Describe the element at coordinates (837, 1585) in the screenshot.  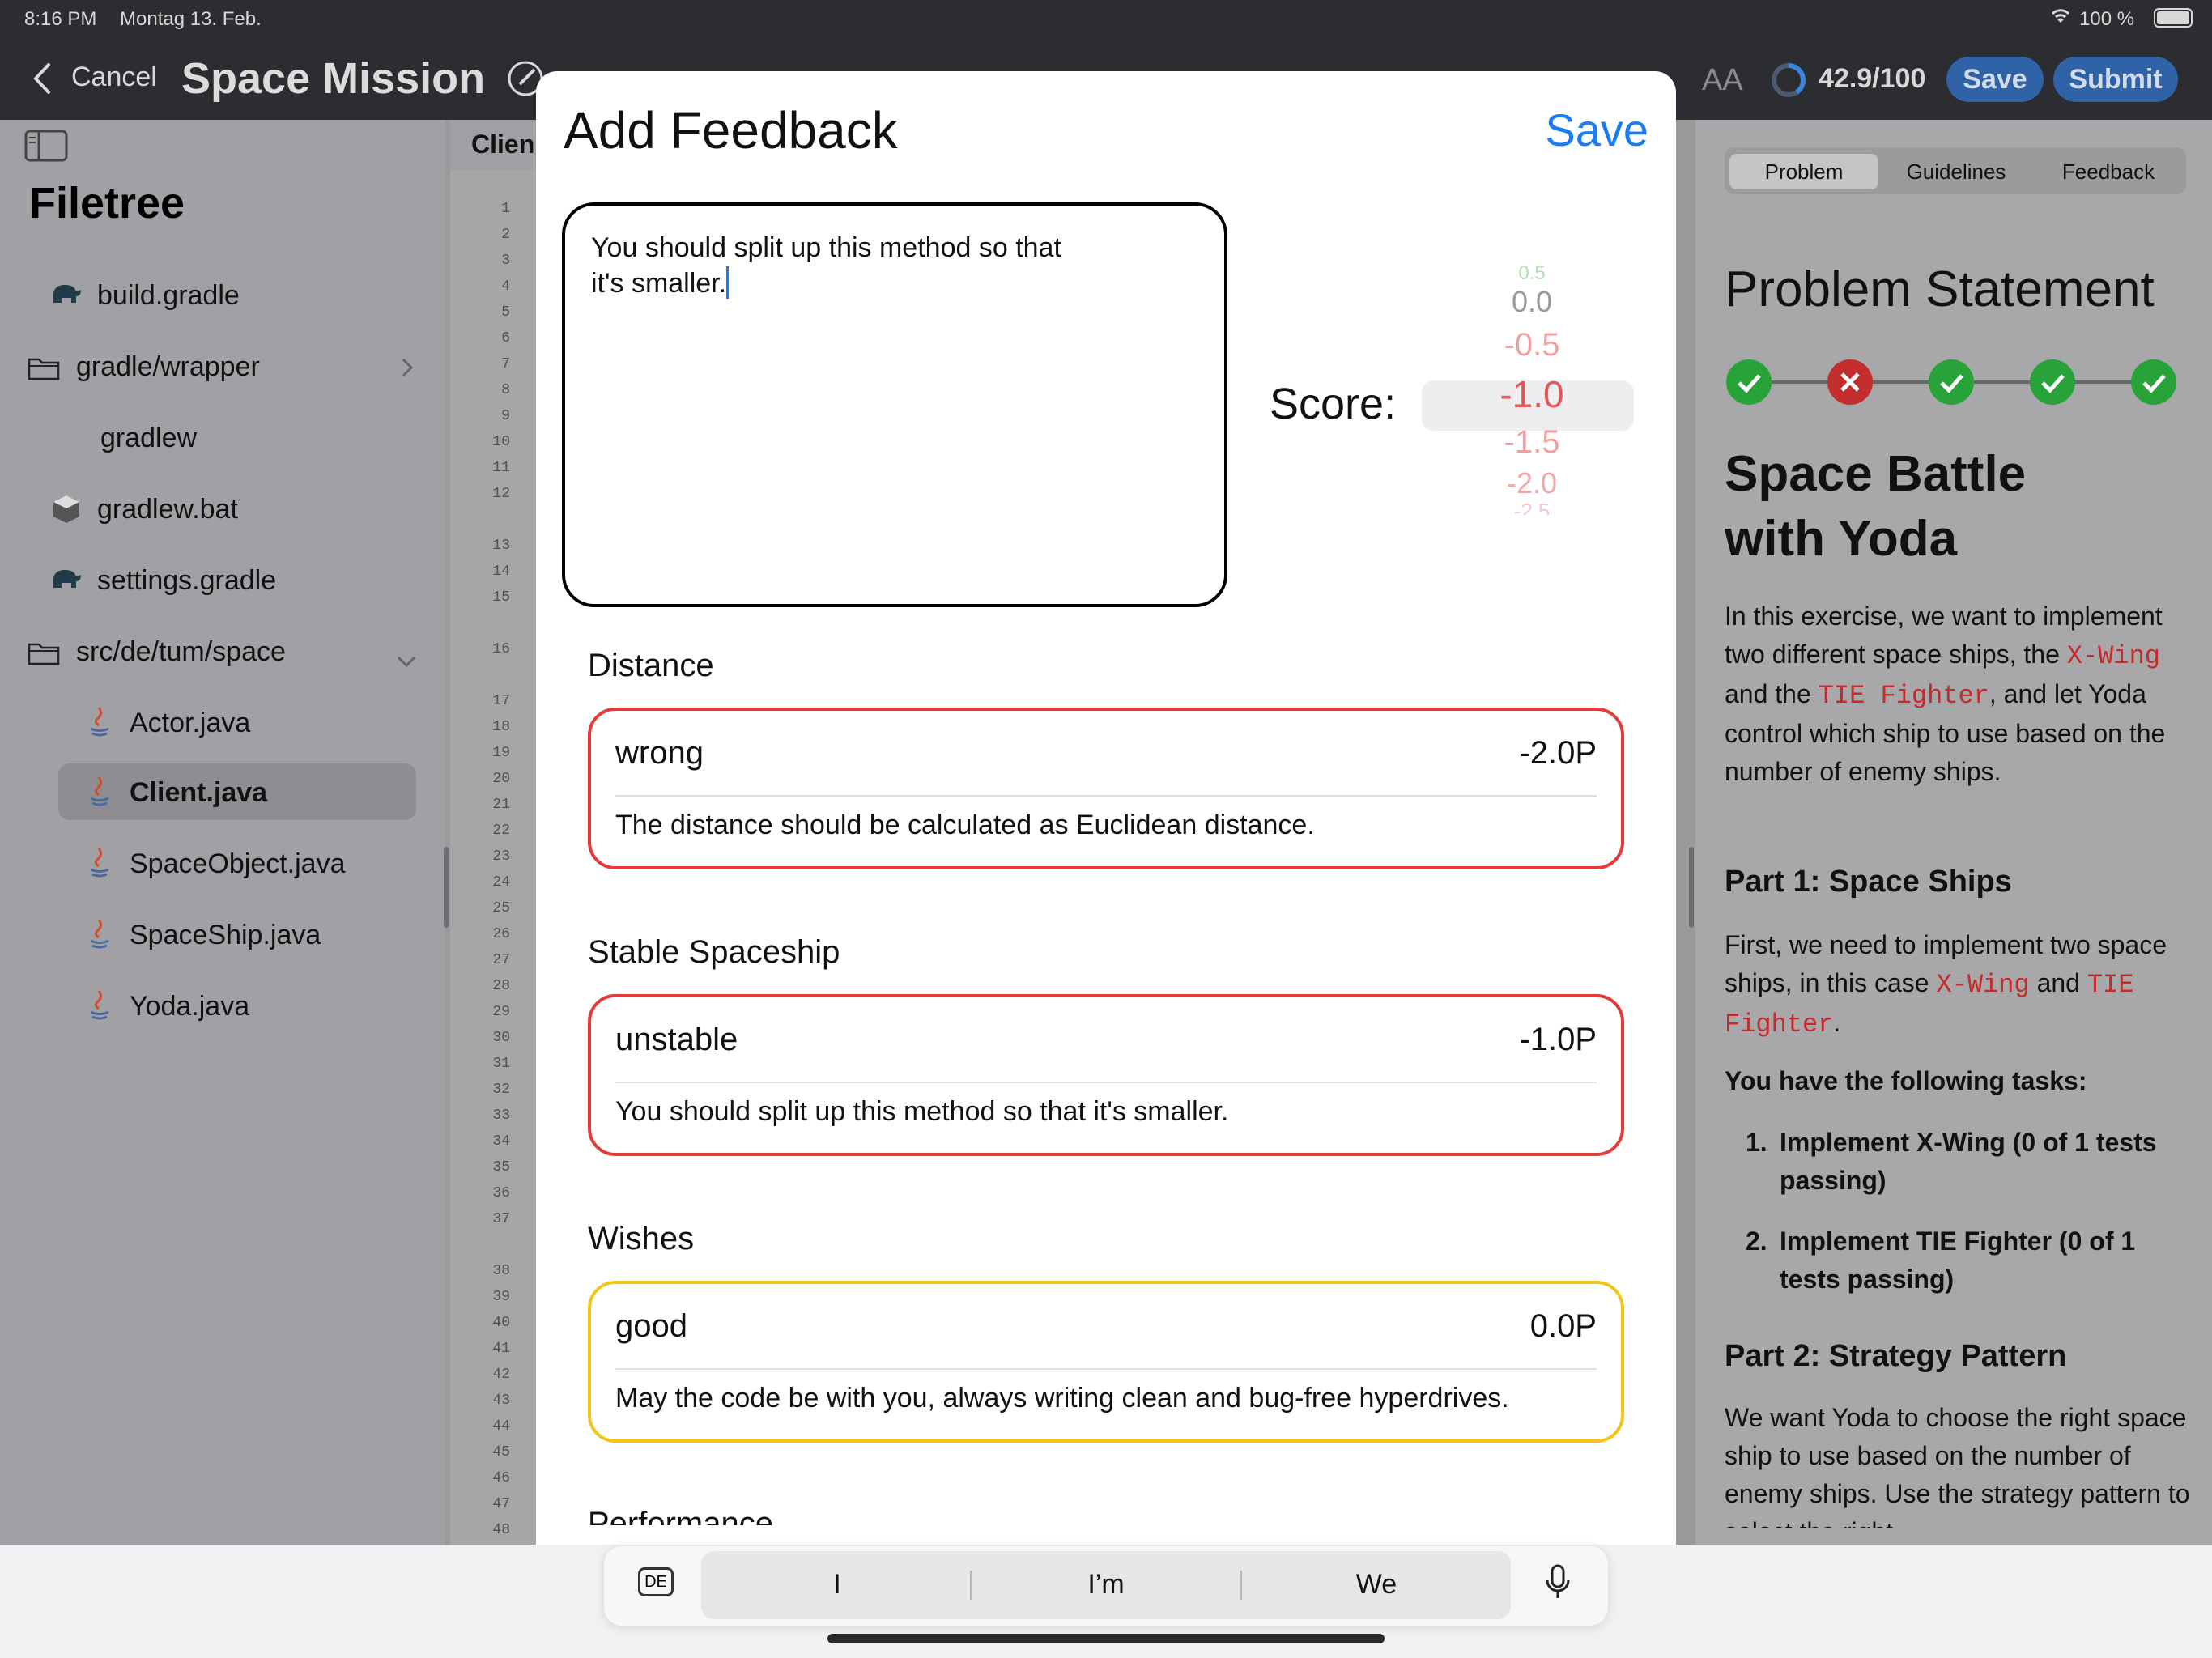
I see `suggestion-button: I` at that location.